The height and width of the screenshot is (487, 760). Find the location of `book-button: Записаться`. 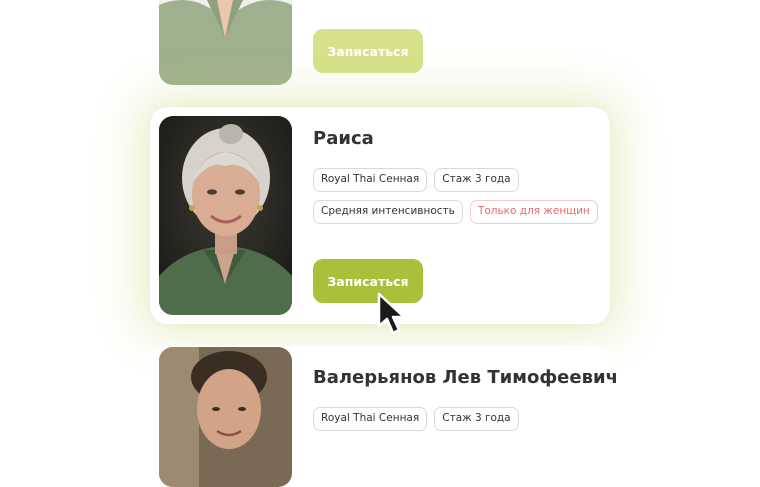

book-button: Записаться is located at coordinates (368, 51).